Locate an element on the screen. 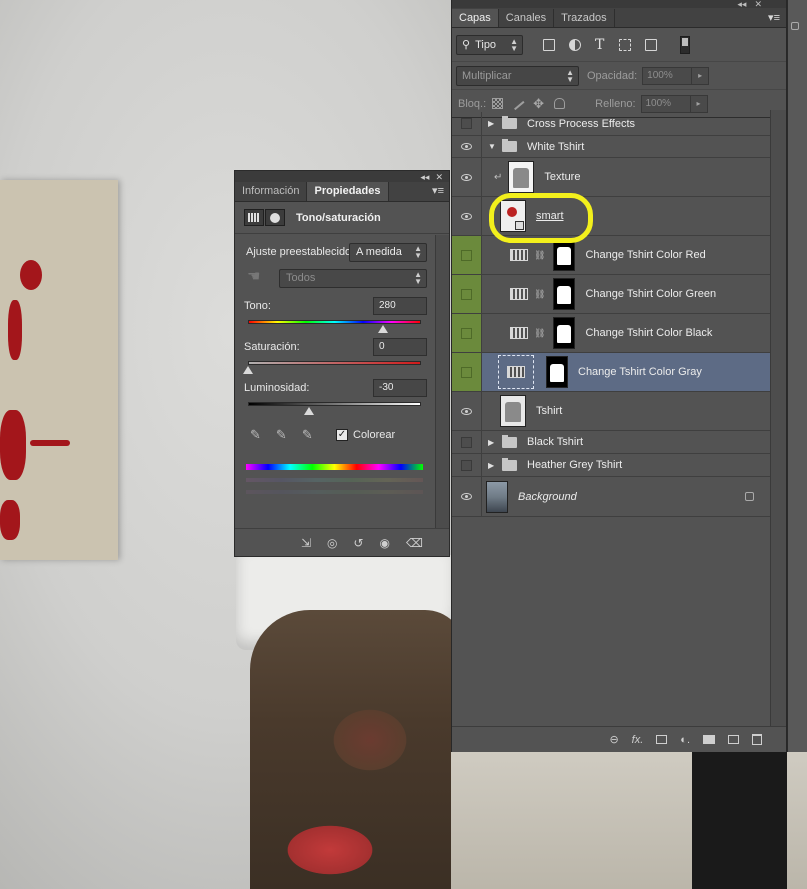 The image size is (807, 889). tab-info: Información is located at coordinates (271, 191).